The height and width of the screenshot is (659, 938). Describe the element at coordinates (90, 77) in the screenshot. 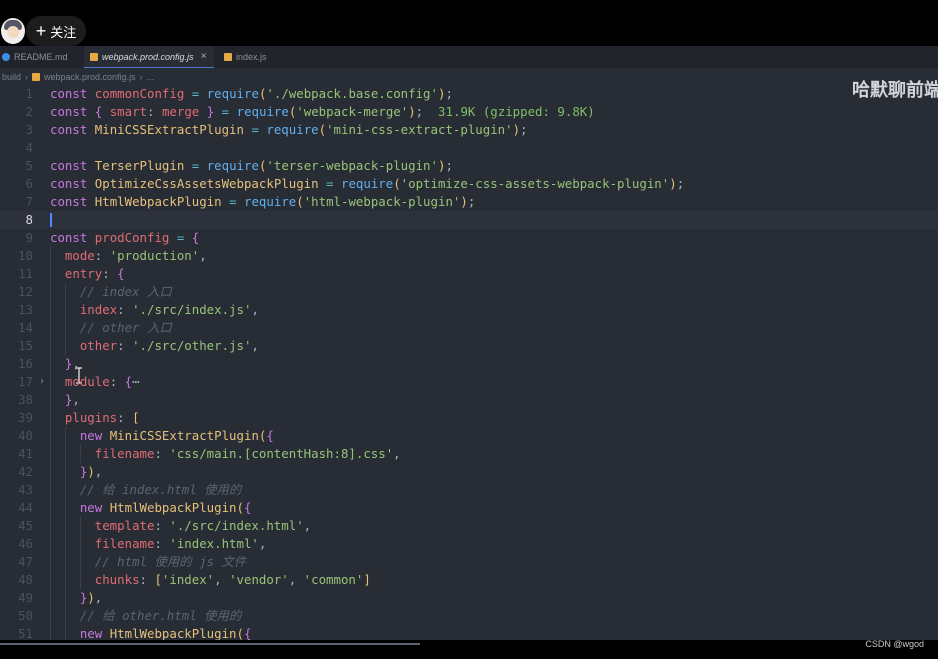

I see `breadcrumb-file: webpack.prod.config.js` at that location.